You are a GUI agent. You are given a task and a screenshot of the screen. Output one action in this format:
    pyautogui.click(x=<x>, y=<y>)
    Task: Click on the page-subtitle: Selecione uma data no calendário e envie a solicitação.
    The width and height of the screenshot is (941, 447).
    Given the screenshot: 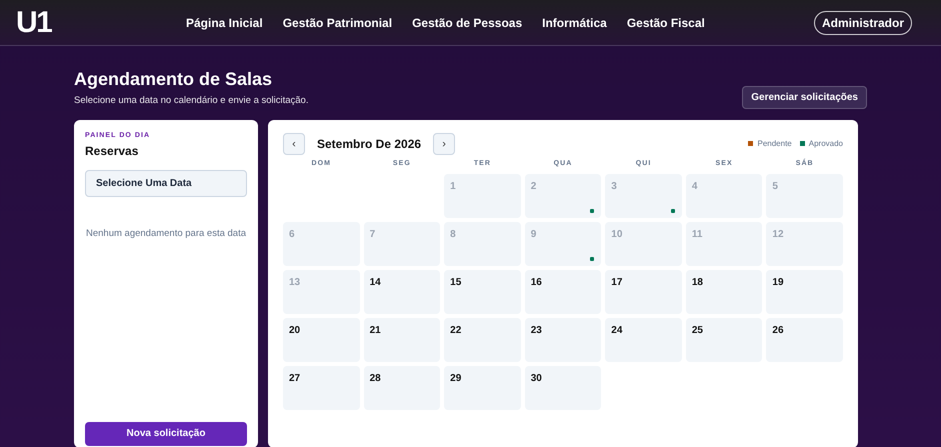 What is the action you would take?
    pyautogui.click(x=191, y=101)
    